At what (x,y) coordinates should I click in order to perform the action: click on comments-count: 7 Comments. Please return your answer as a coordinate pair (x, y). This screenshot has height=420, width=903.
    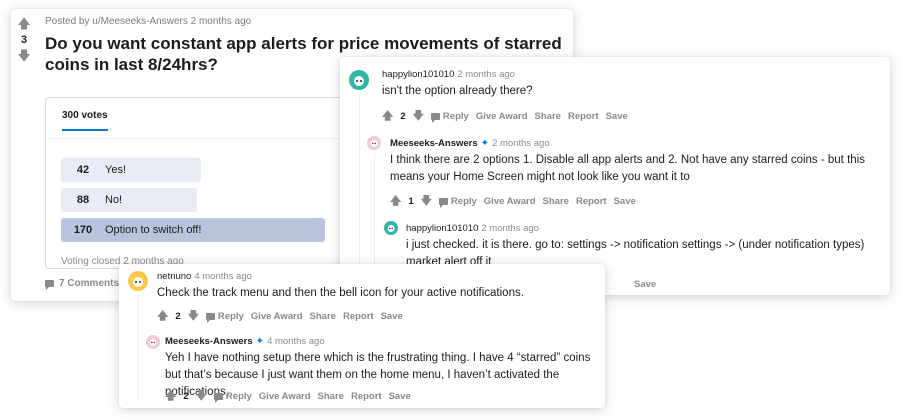
    Looking at the image, I should click on (89, 283).